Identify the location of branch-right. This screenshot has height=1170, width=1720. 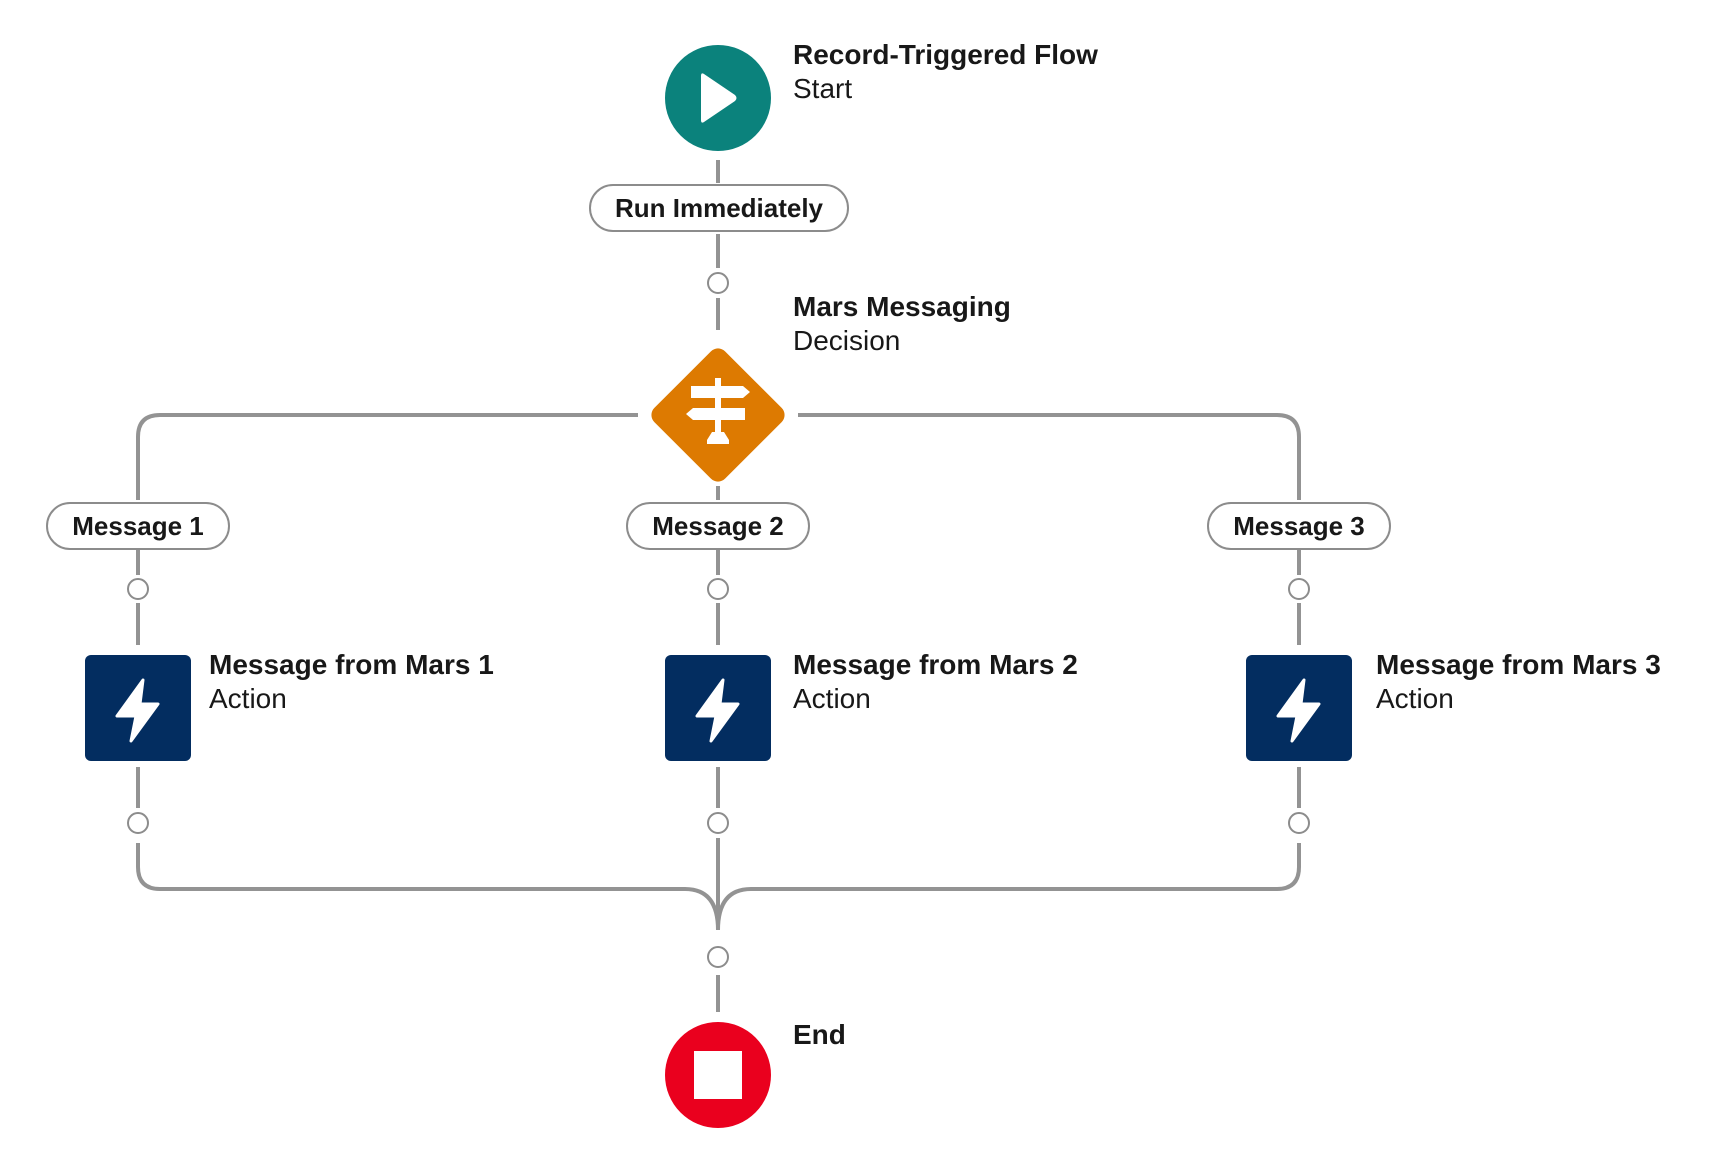
(1049, 456).